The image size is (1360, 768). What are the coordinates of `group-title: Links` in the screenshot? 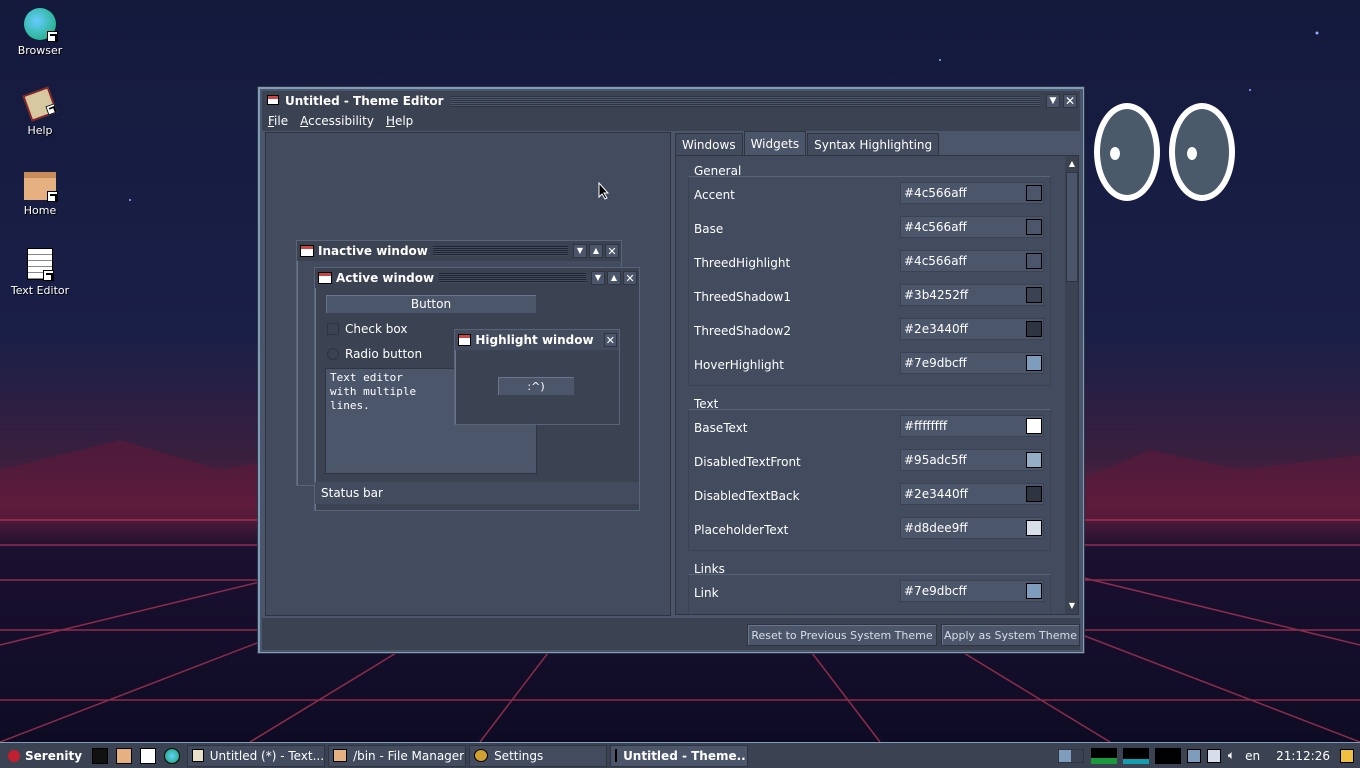 It's located at (709, 569).